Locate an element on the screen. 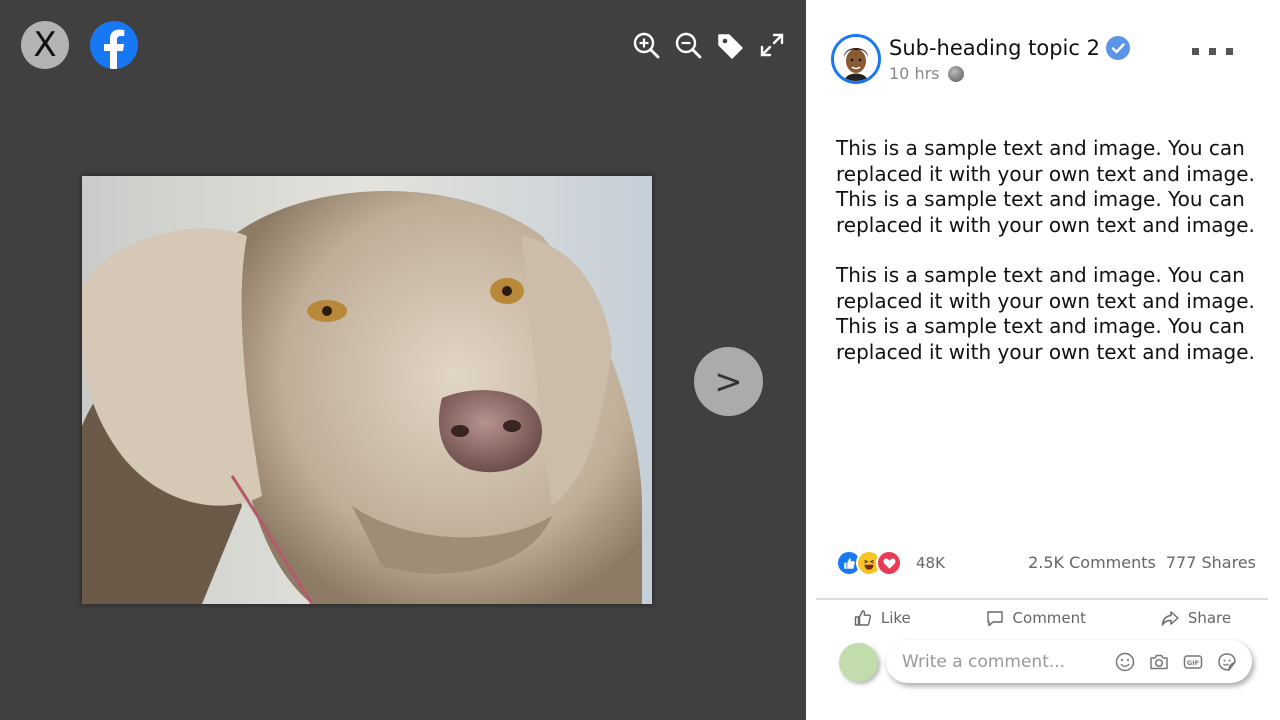 Image resolution: width=1280 pixels, height=720 pixels. facebook-logo-icon is located at coordinates (114, 45).